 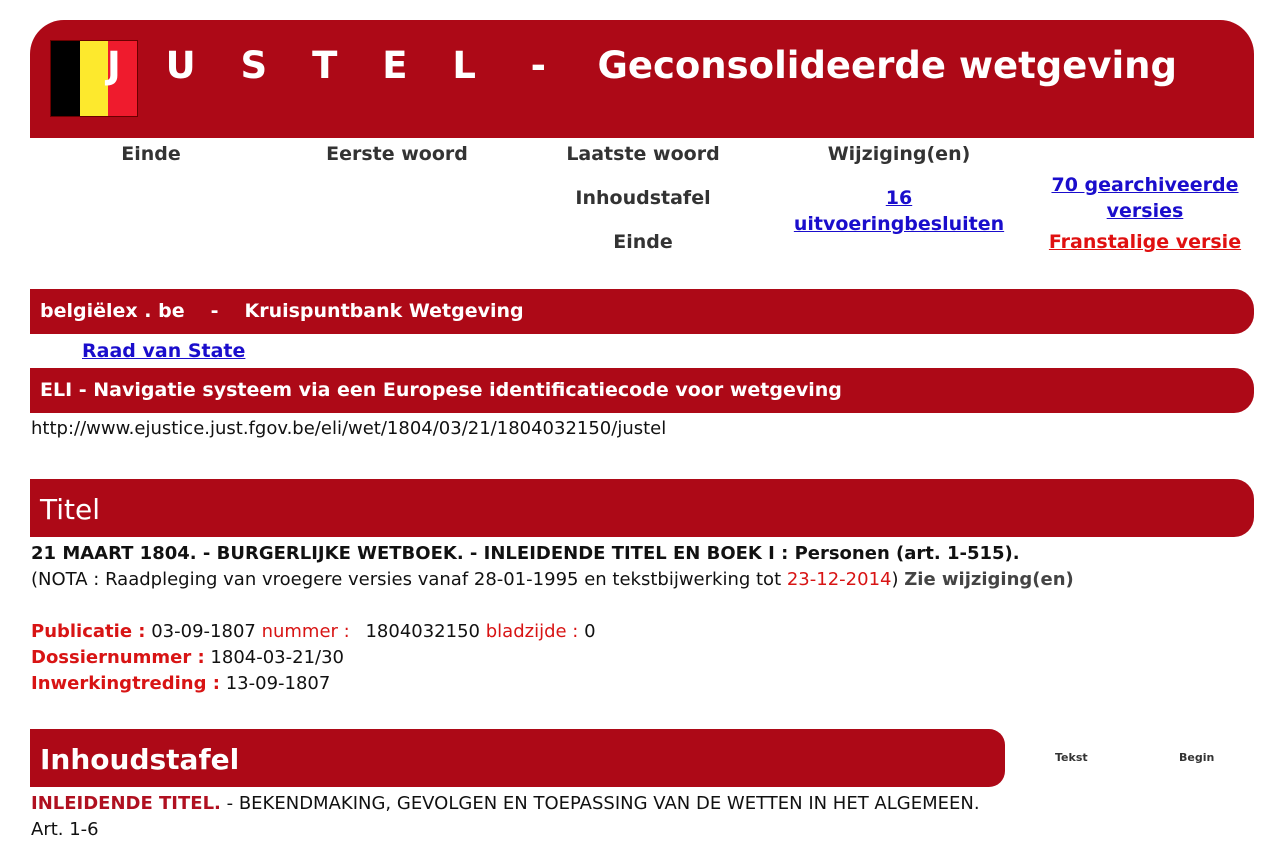 I want to click on dossier-row: Dossiernummer : 1804-03-21/30, so click(x=187, y=657).